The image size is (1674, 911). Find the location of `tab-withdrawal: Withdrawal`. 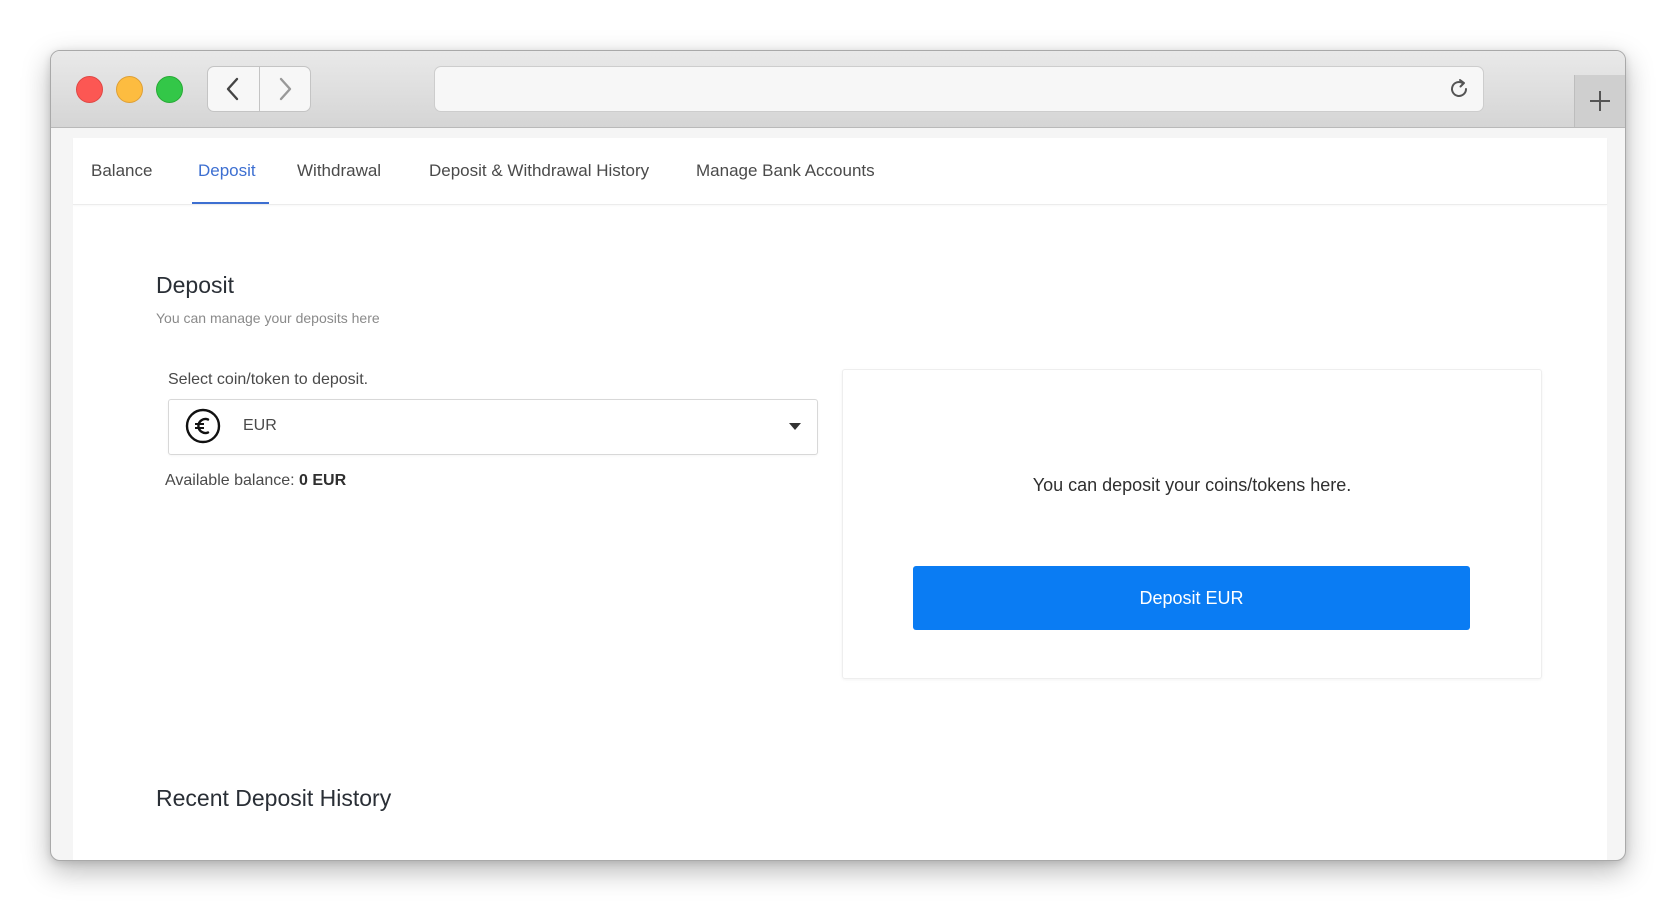

tab-withdrawal: Withdrawal is located at coordinates (339, 171).